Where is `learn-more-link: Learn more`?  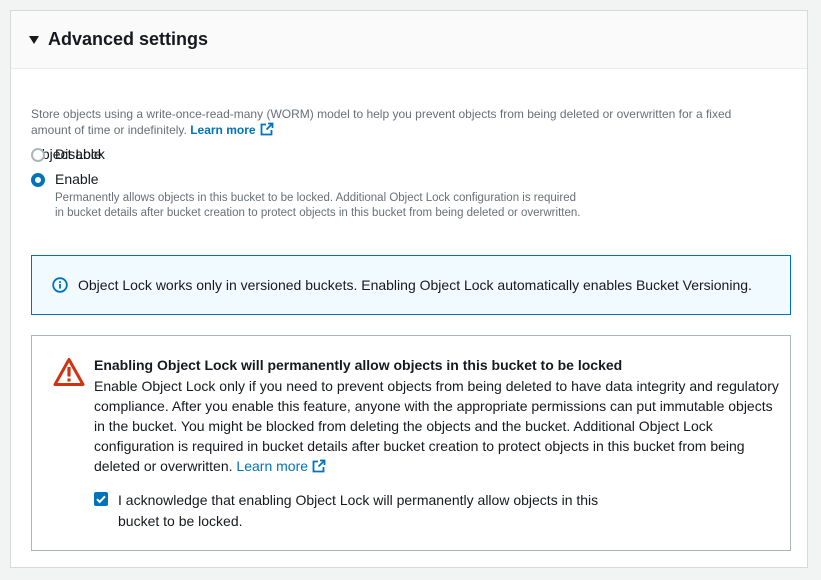 learn-more-link: Learn more is located at coordinates (231, 129).